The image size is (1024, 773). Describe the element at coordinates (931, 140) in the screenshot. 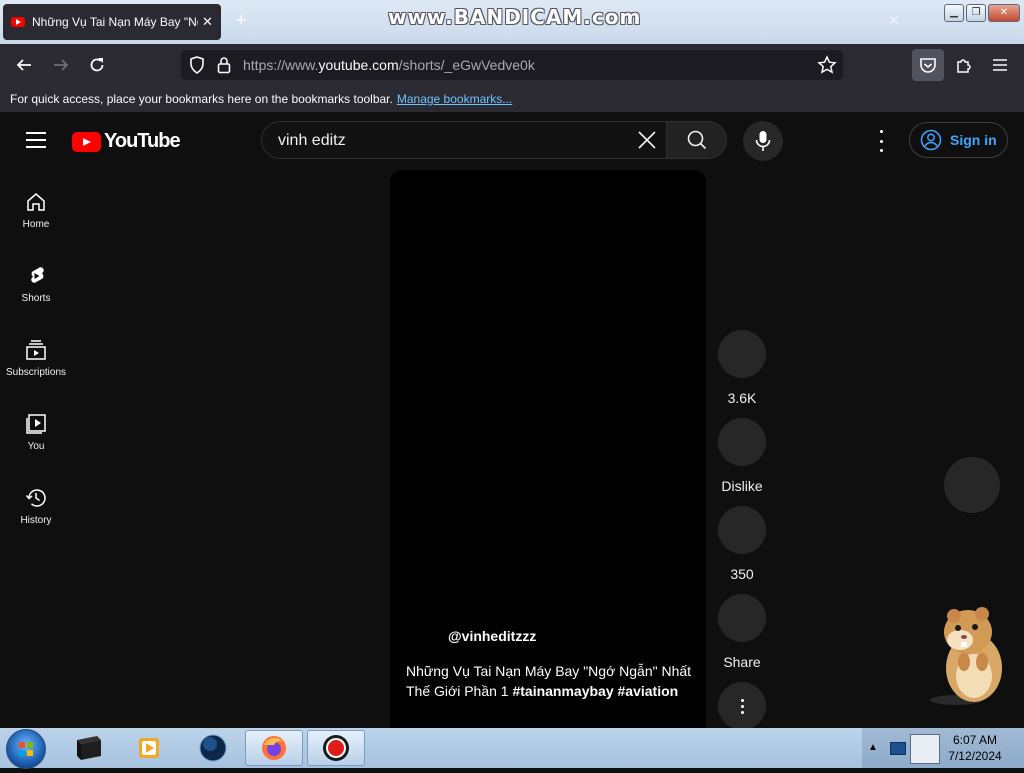

I see `account-icon` at that location.